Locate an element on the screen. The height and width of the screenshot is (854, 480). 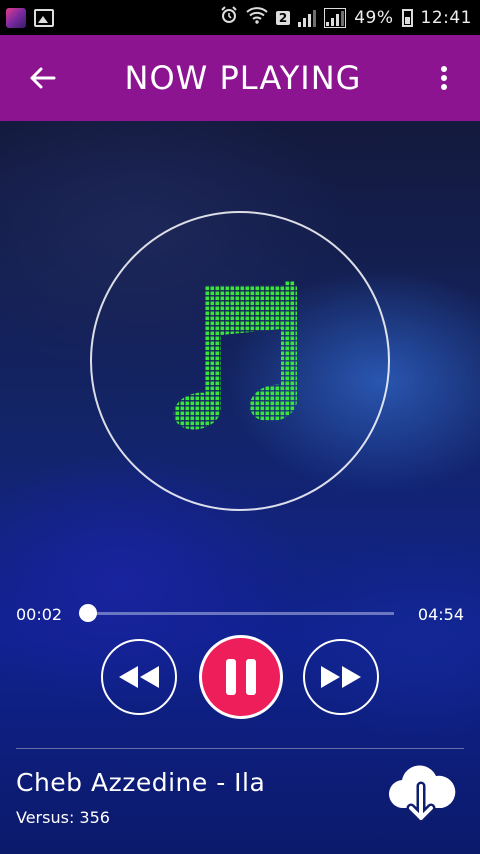
alarm-icon is located at coordinates (229, 17).